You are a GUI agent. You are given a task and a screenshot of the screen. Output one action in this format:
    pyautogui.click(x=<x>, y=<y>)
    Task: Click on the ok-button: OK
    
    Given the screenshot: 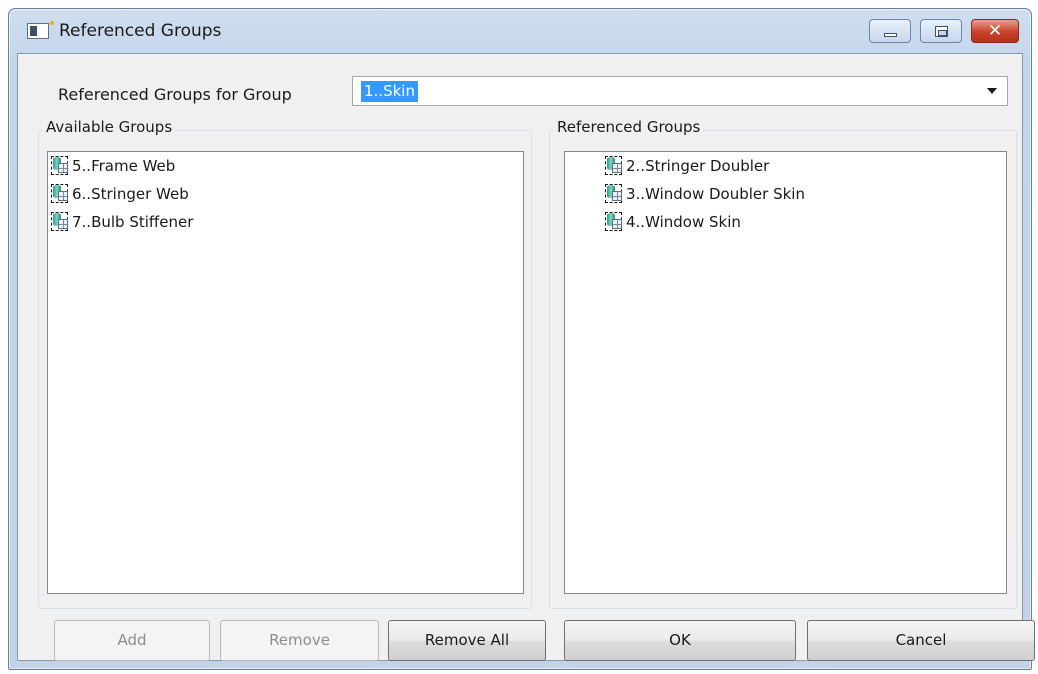 What is the action you would take?
    pyautogui.click(x=680, y=640)
    